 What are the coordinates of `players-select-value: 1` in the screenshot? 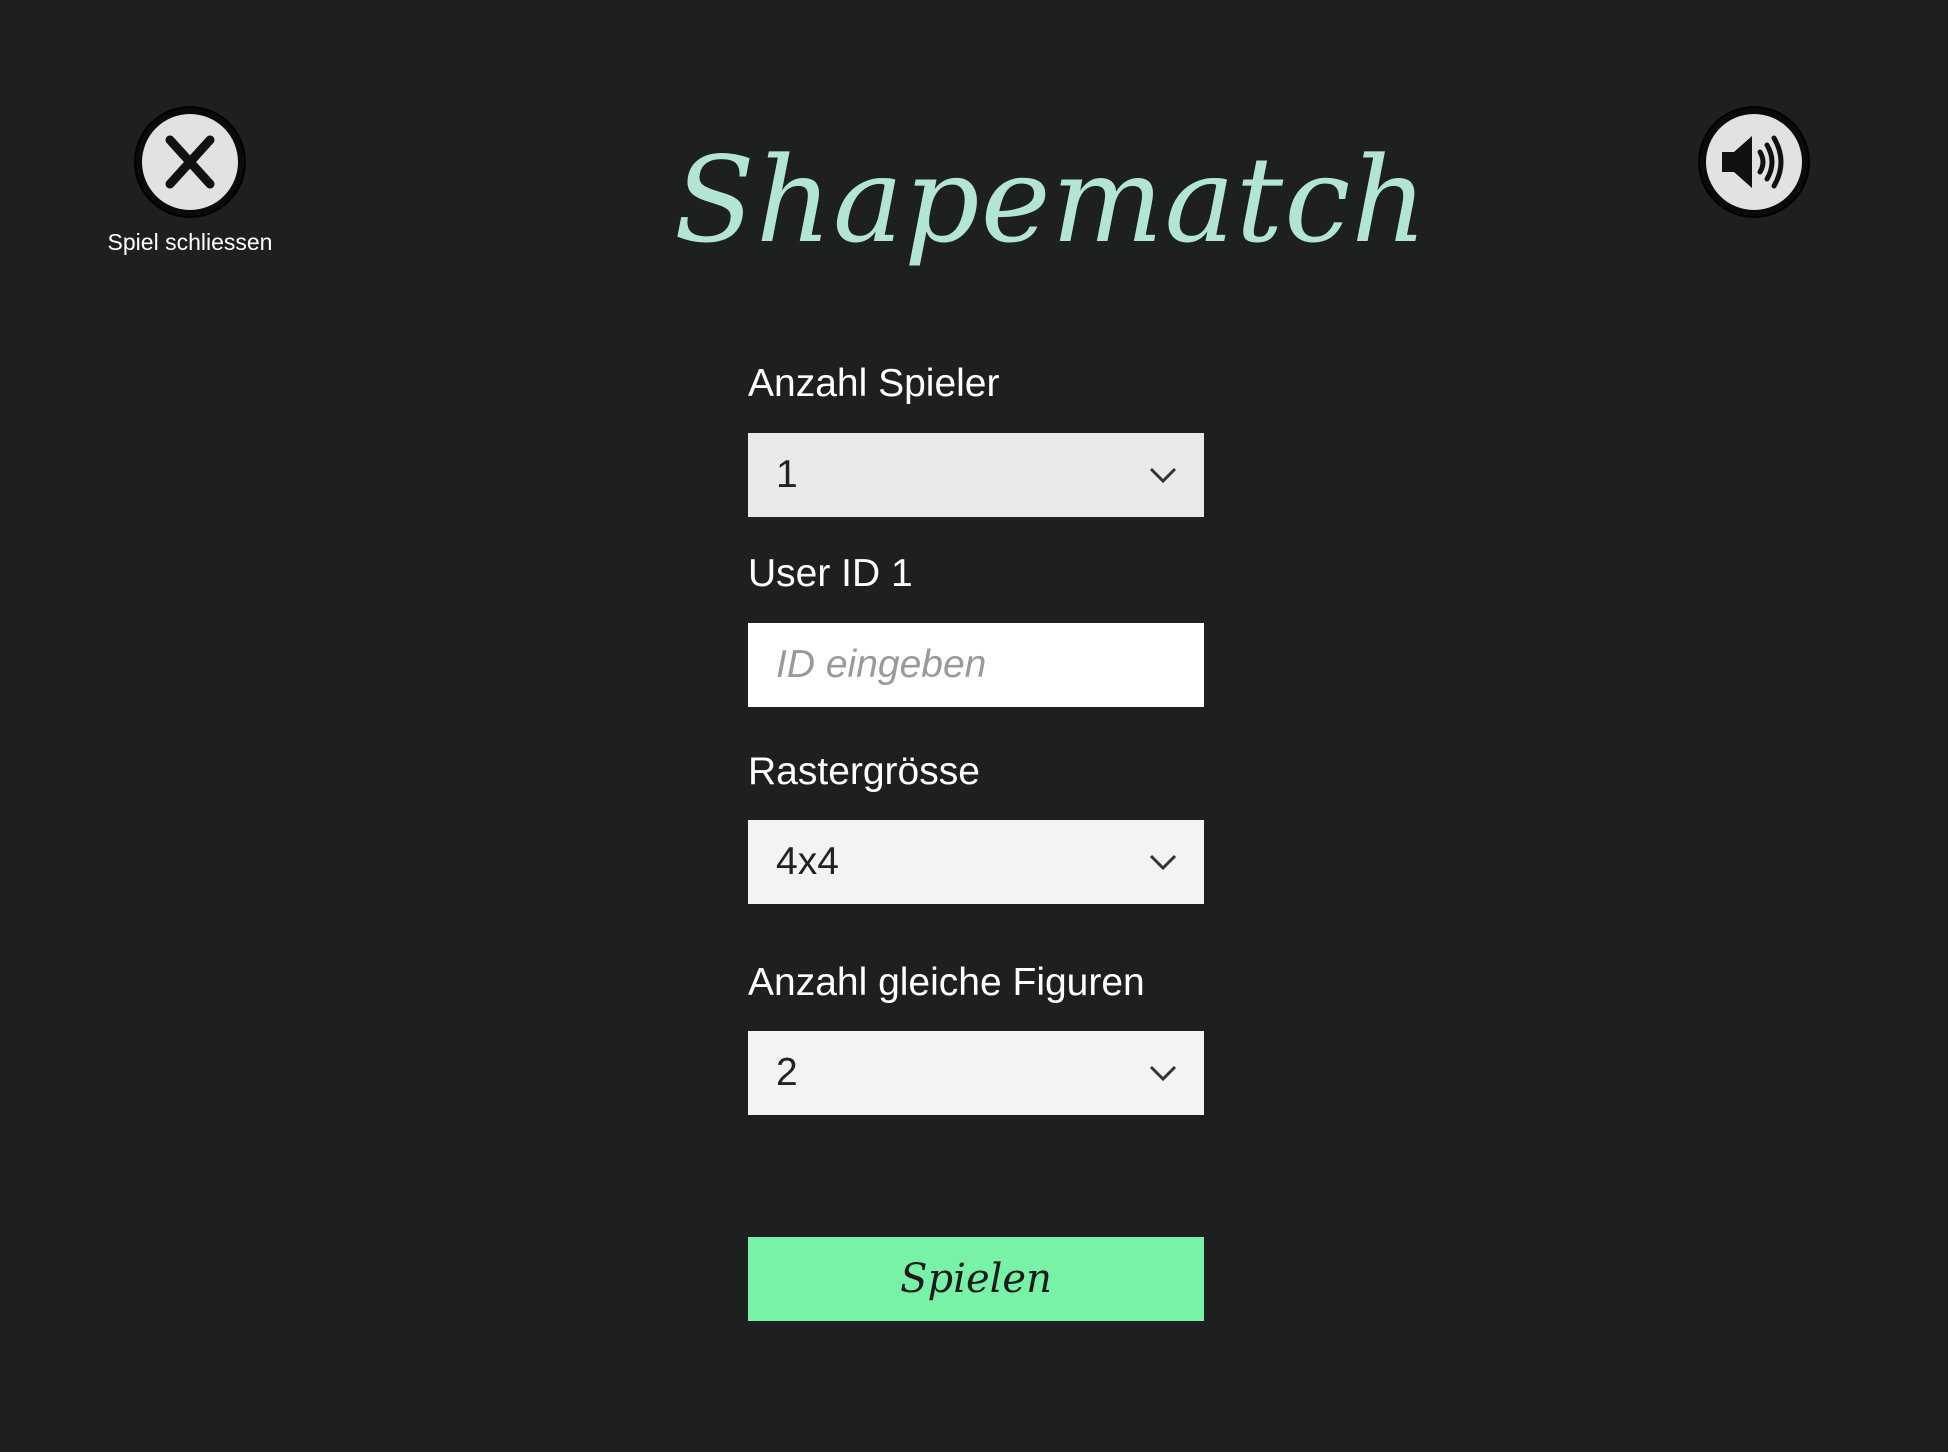 It's located at (787, 474).